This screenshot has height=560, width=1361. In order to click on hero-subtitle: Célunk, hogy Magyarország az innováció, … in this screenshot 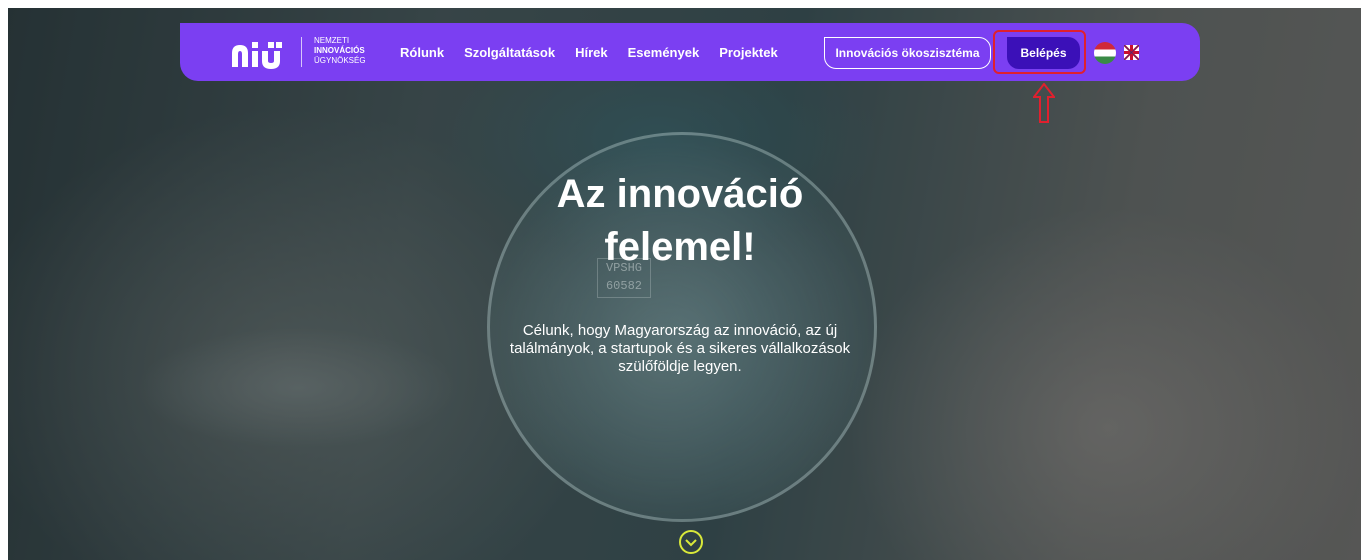, I will do `click(680, 348)`.